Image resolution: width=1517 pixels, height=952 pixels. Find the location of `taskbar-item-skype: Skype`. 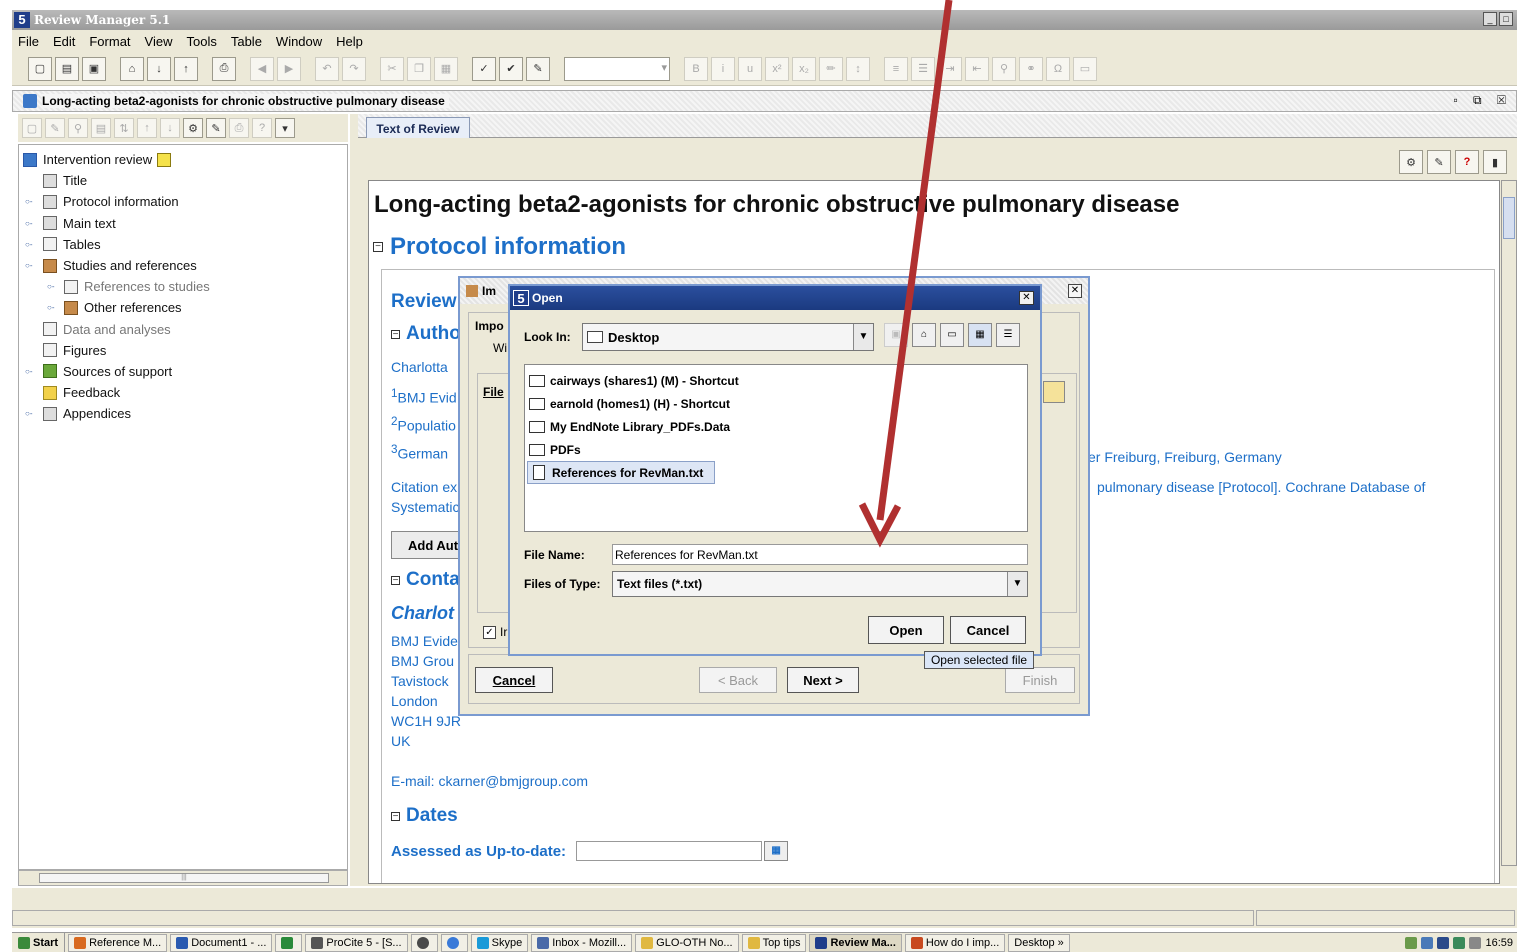

taskbar-item-skype: Skype is located at coordinates (499, 942).